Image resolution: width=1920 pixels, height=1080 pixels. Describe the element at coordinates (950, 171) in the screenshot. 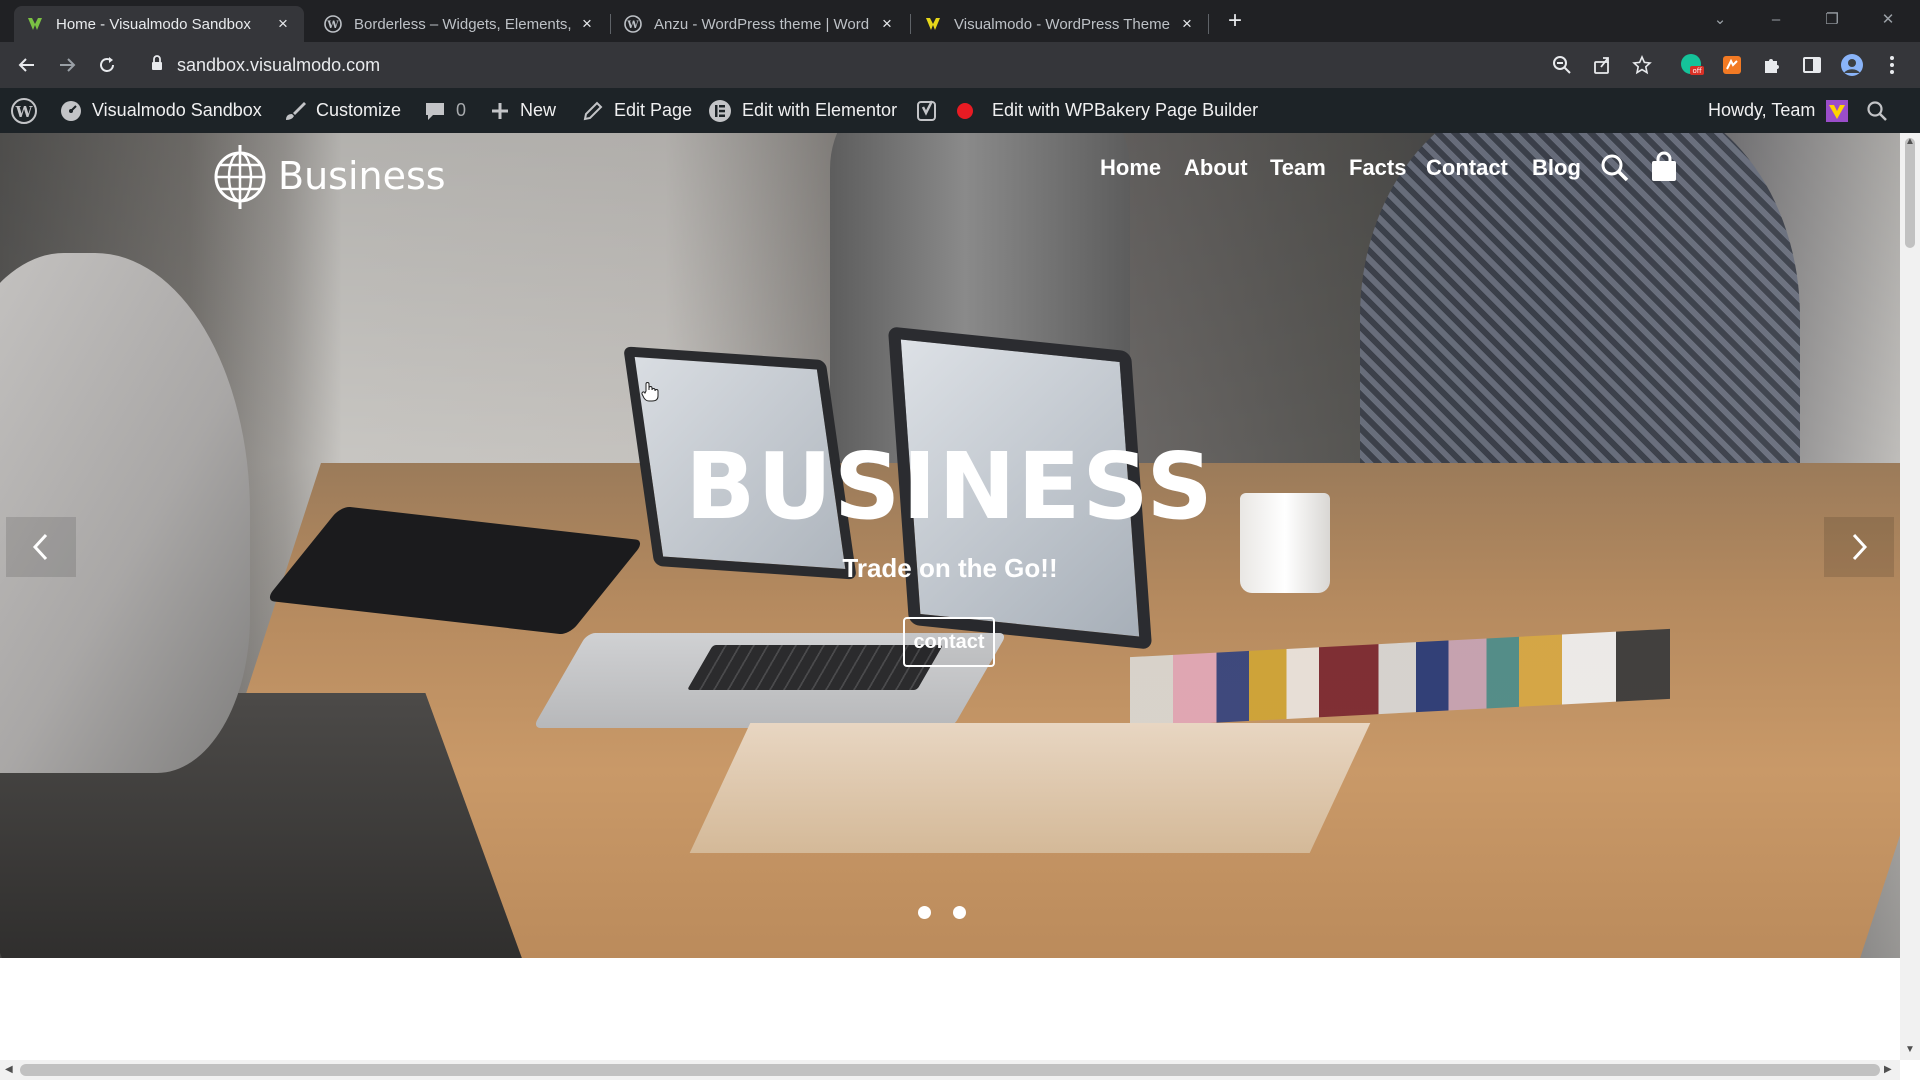

I see `main-navigation: Home About Team Facts Contact Blog` at that location.